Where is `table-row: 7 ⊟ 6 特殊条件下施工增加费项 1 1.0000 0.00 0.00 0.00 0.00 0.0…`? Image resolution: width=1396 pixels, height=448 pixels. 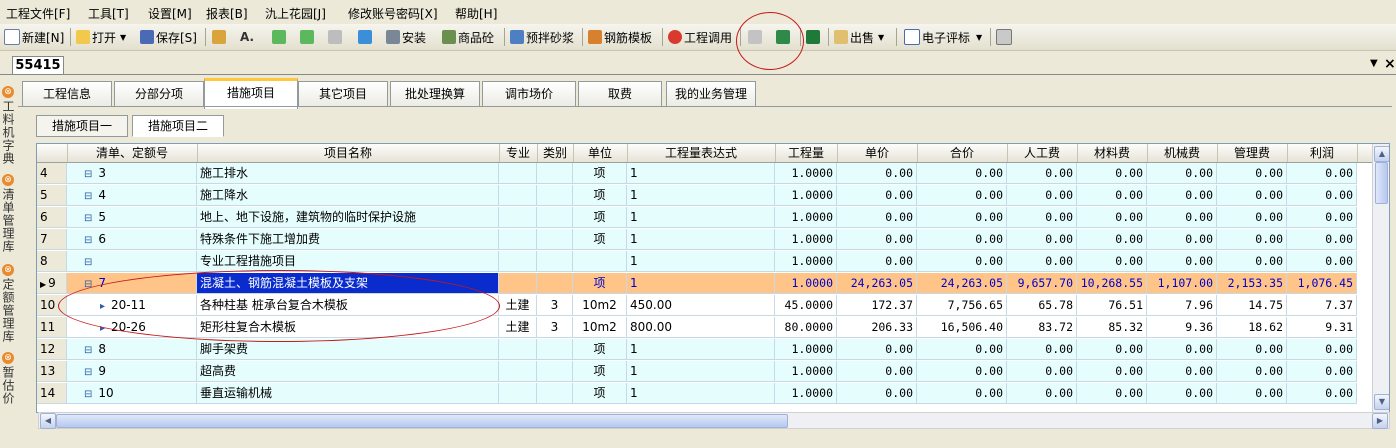 table-row: 7 ⊟ 6 特殊条件下施工增加费项 1 1.0000 0.00 0.00 0.00 0.00 0.0… is located at coordinates (705, 240).